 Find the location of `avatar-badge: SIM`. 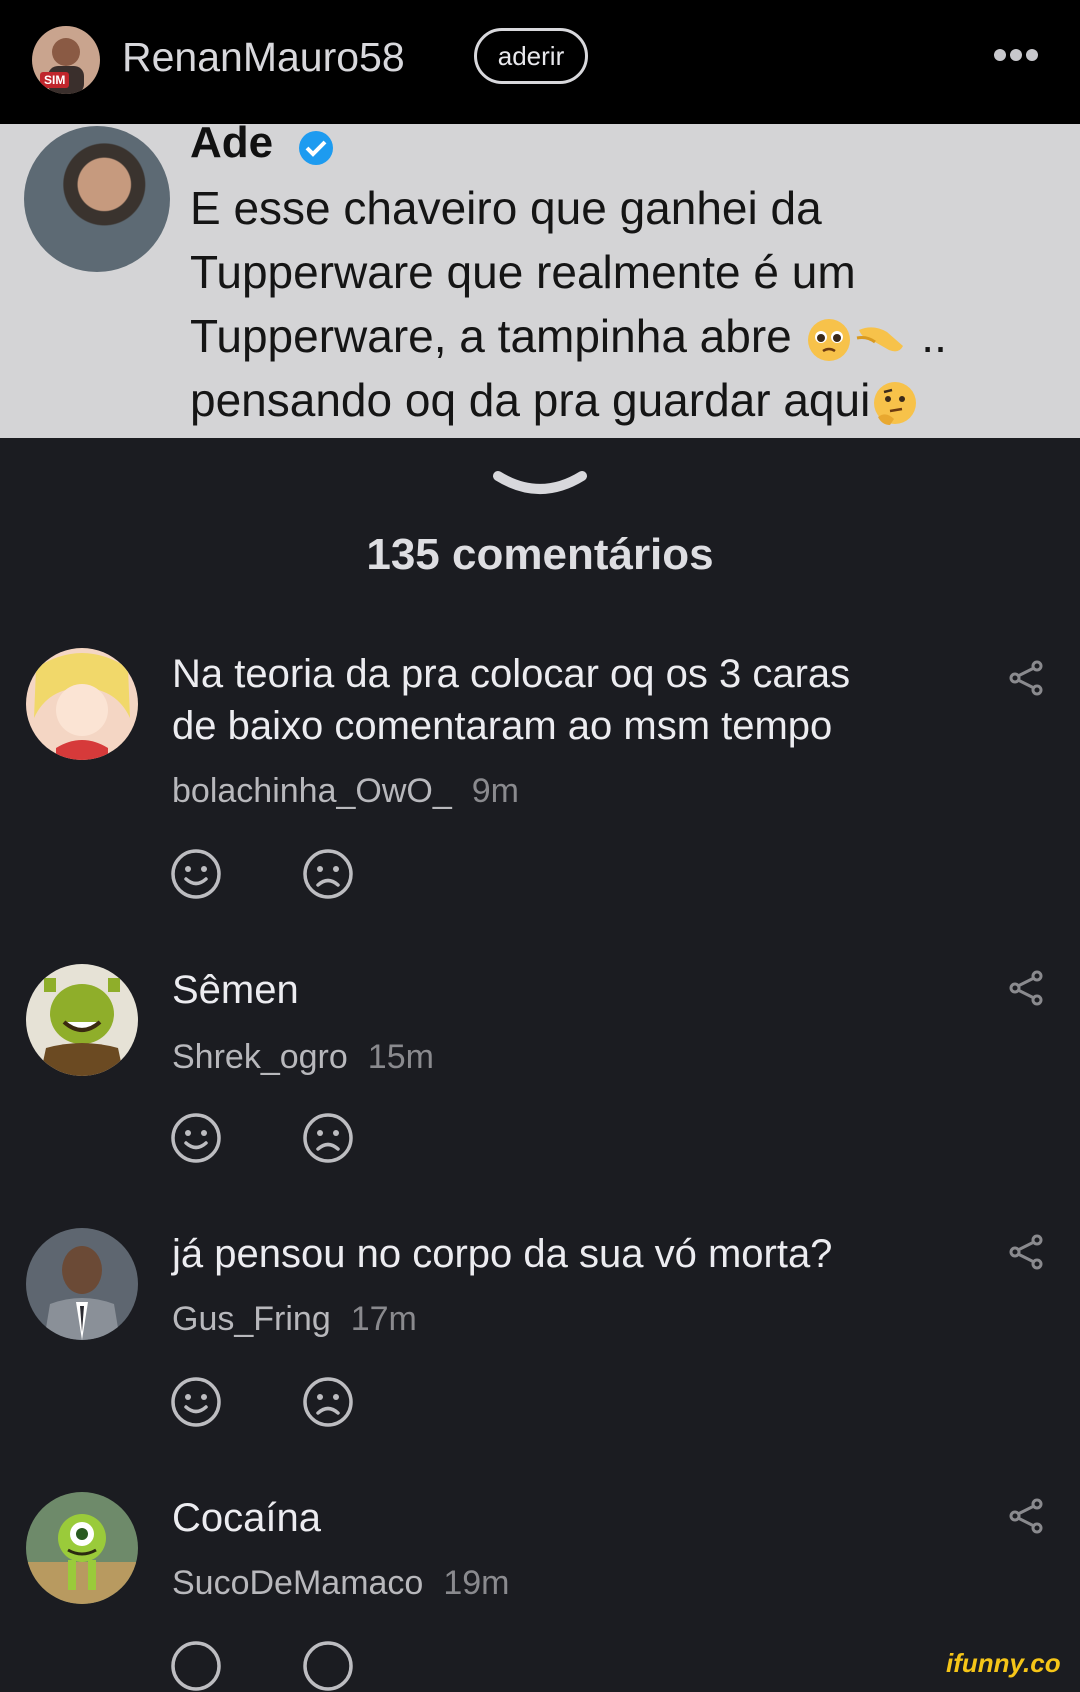

avatar-badge: SIM is located at coordinates (55, 80).